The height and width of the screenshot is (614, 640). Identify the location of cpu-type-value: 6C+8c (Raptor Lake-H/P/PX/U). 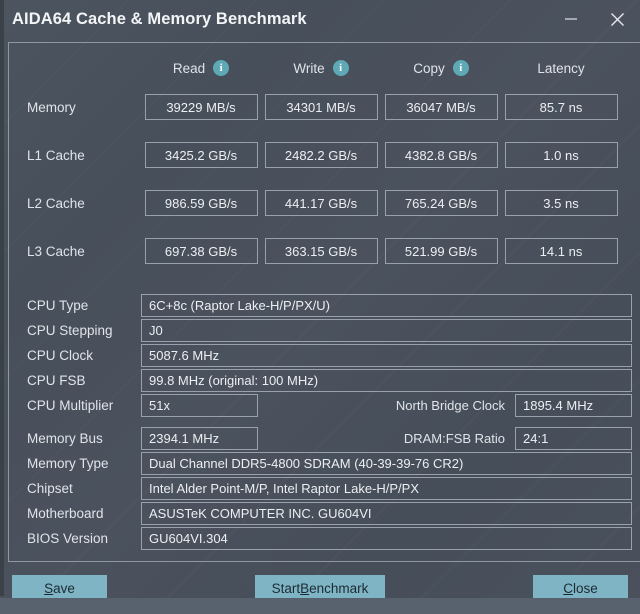
(386, 305).